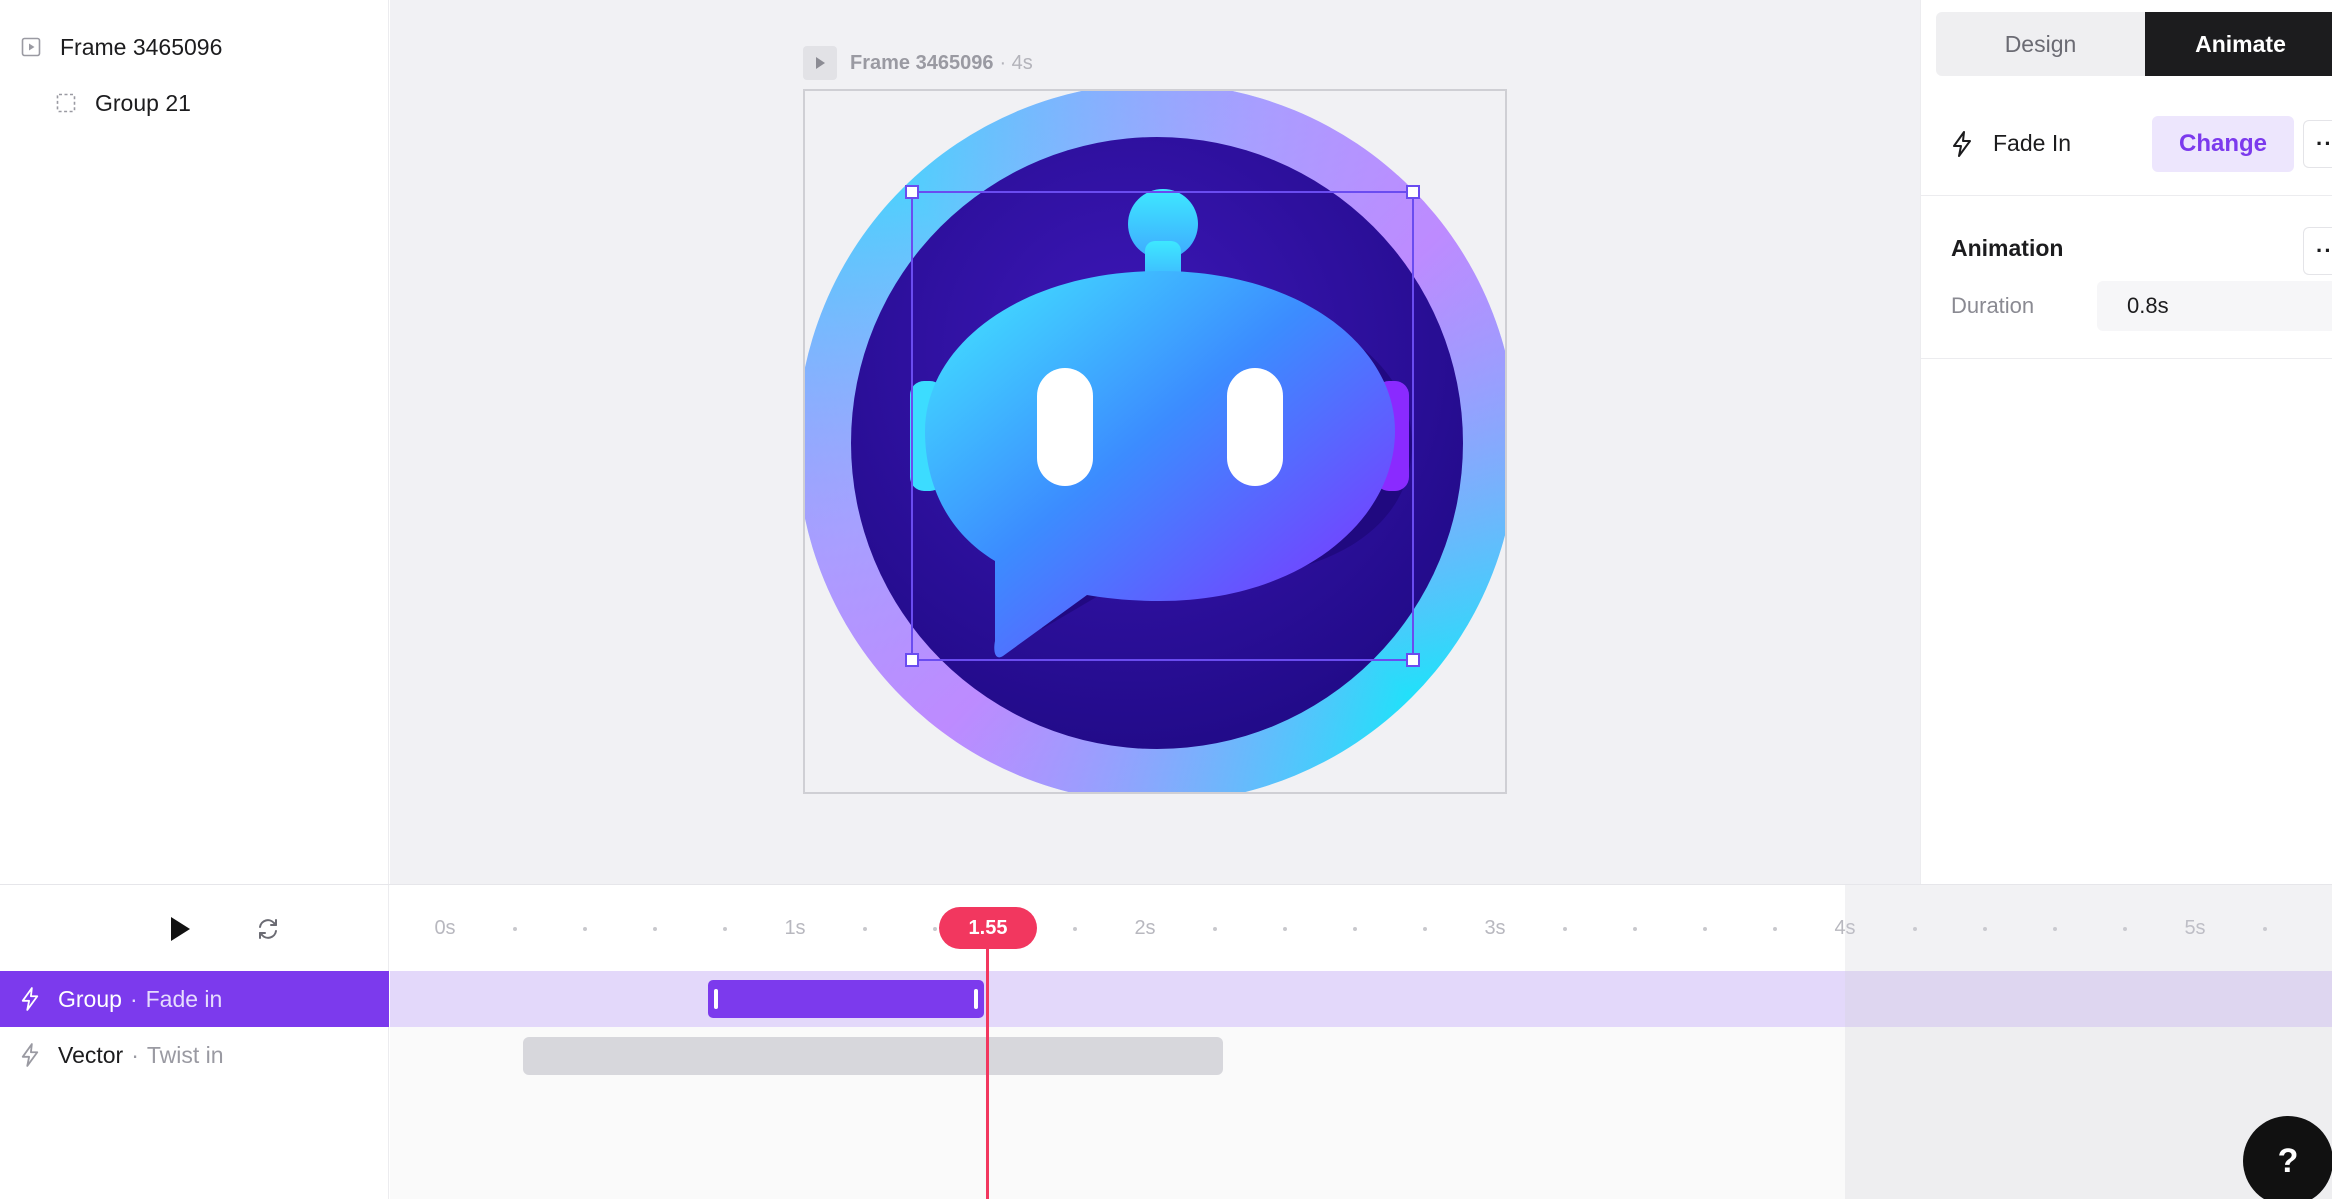  Describe the element at coordinates (2126, 278) in the screenshot. I see `animation-section: Animation ··· Duration 0.8s` at that location.